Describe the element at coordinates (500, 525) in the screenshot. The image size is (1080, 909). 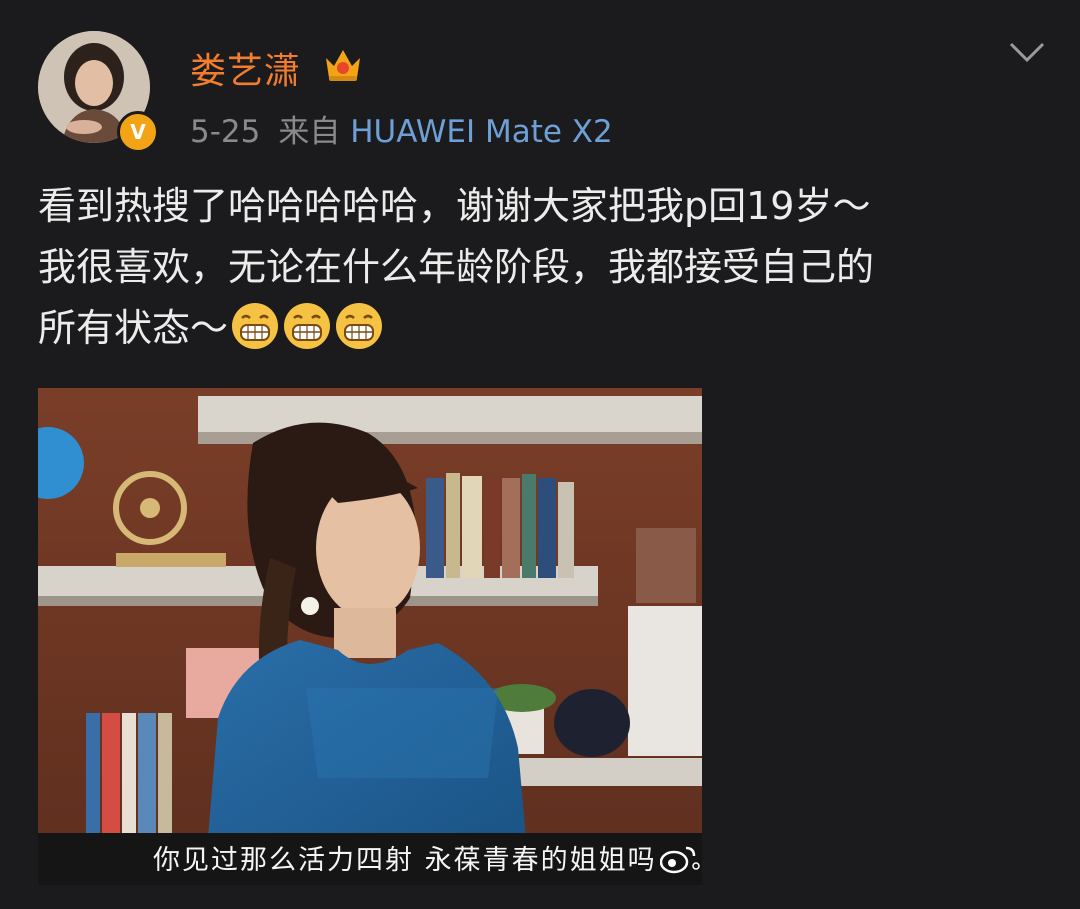
I see `books` at that location.